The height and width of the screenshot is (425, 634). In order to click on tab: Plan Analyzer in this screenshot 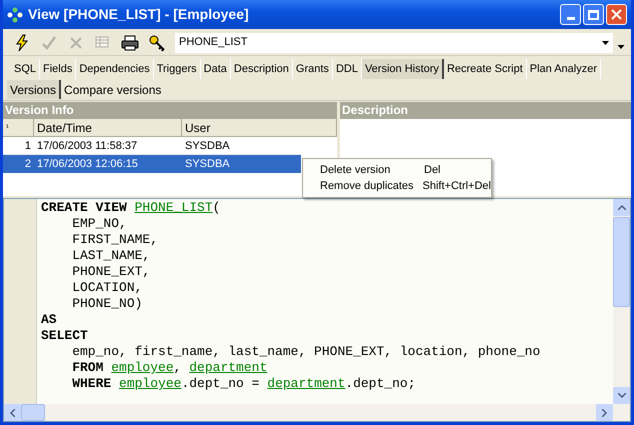, I will do `click(564, 69)`.